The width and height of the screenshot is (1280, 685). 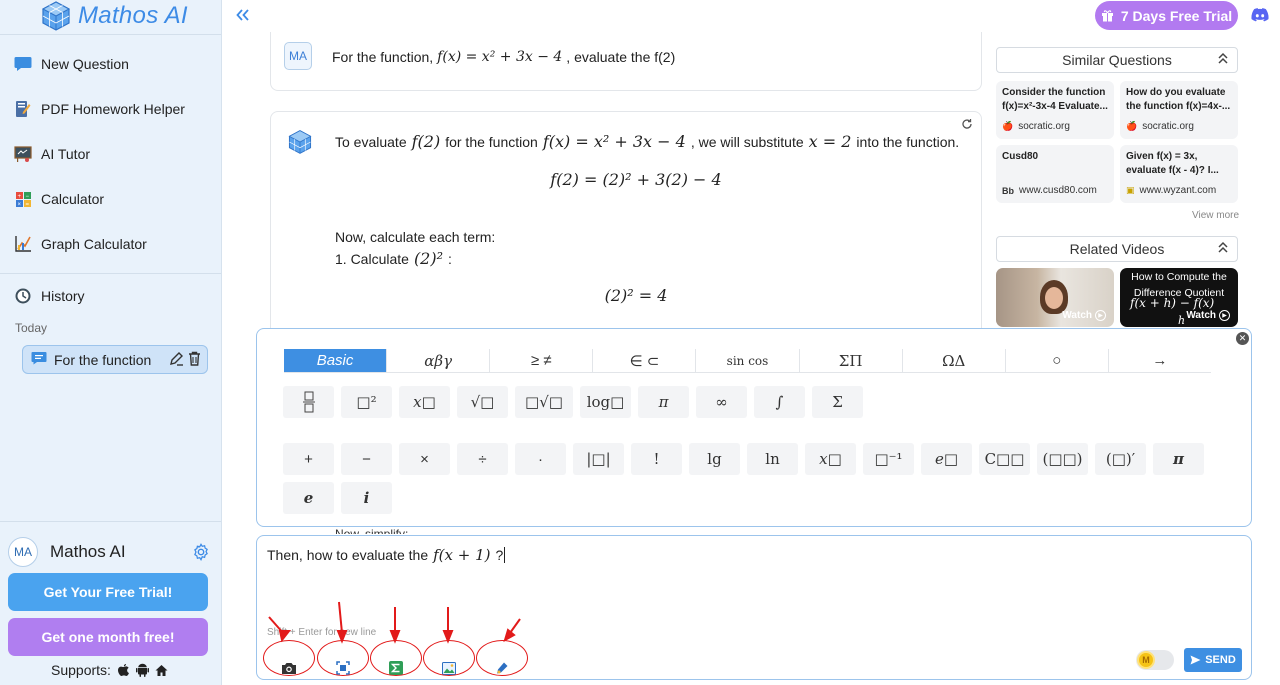 What do you see at coordinates (1215, 215) in the screenshot?
I see `view-more-link: View more` at bounding box center [1215, 215].